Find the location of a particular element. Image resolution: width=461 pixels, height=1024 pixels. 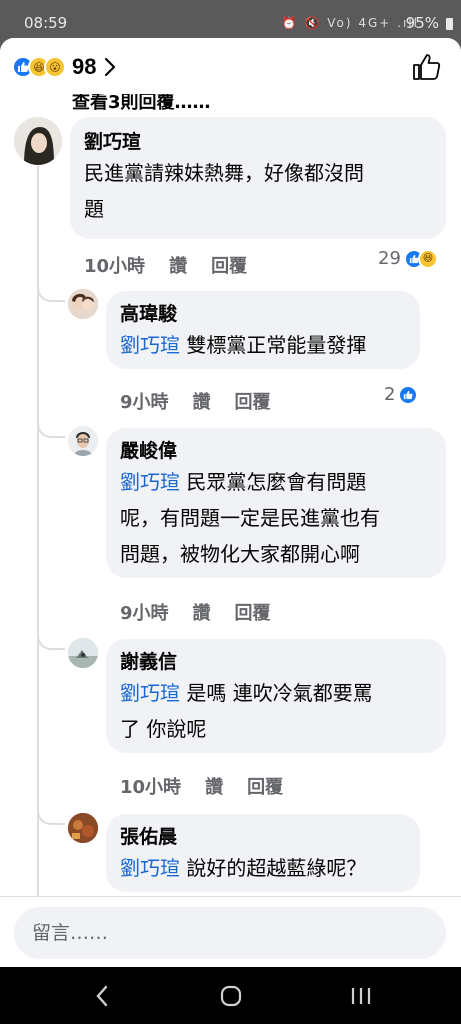

comment-bubble: 高瑋駿 劉巧瑄 雙標黨正常能量發揮 is located at coordinates (263, 330).